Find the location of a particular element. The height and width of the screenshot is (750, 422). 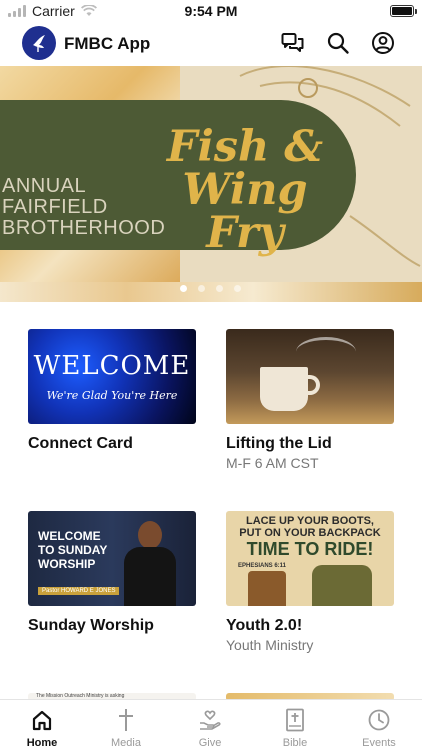

give-icon is located at coordinates (210, 720).